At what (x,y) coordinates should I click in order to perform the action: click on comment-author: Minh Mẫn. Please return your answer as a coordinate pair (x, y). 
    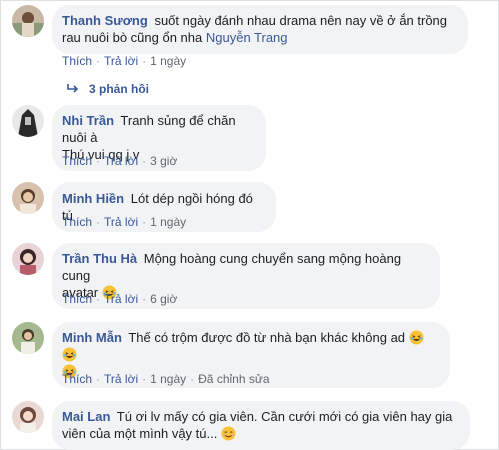
    Looking at the image, I should click on (92, 337).